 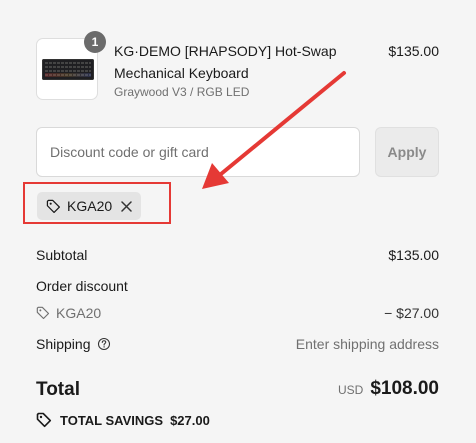 What do you see at coordinates (367, 344) in the screenshot?
I see `shipping-value: Enter shipping address` at bounding box center [367, 344].